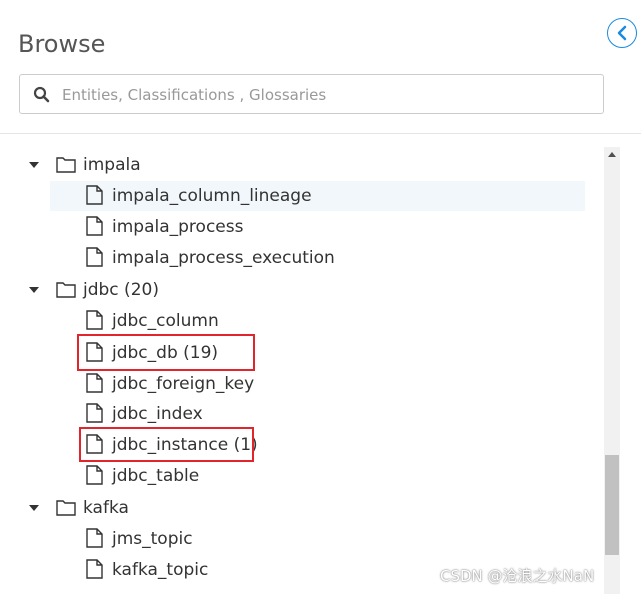  Describe the element at coordinates (612, 155) in the screenshot. I see `scroll-up-icon` at that location.